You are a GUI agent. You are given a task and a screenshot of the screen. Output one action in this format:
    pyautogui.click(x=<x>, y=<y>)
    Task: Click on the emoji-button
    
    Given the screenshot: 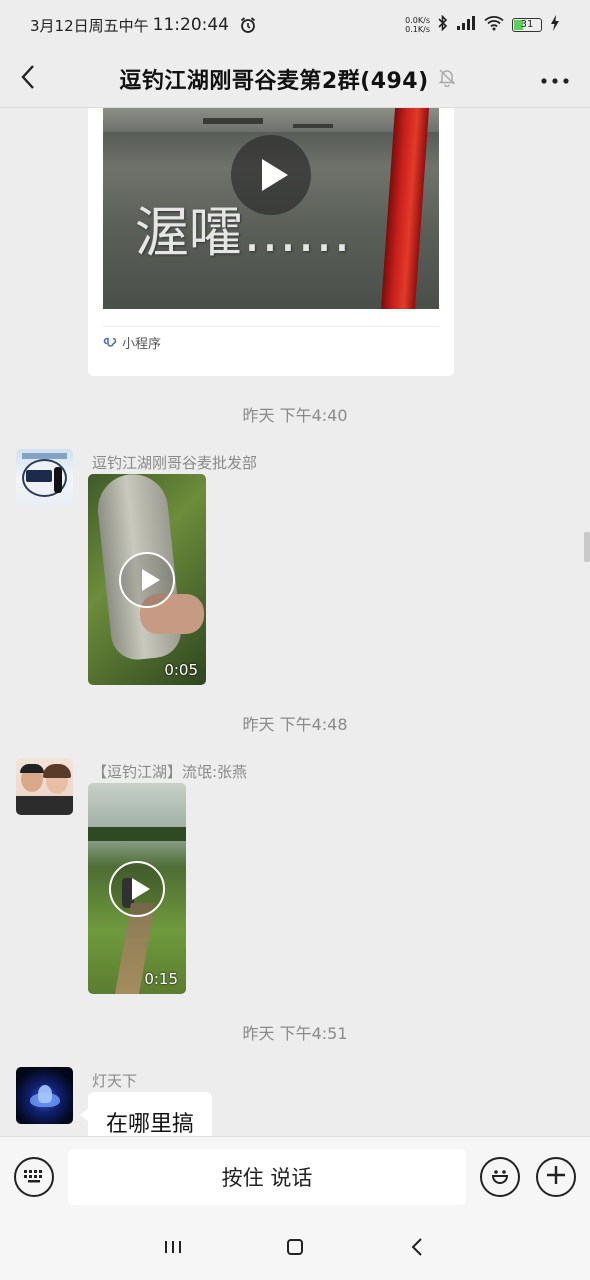 What is the action you would take?
    pyautogui.click(x=500, y=1177)
    